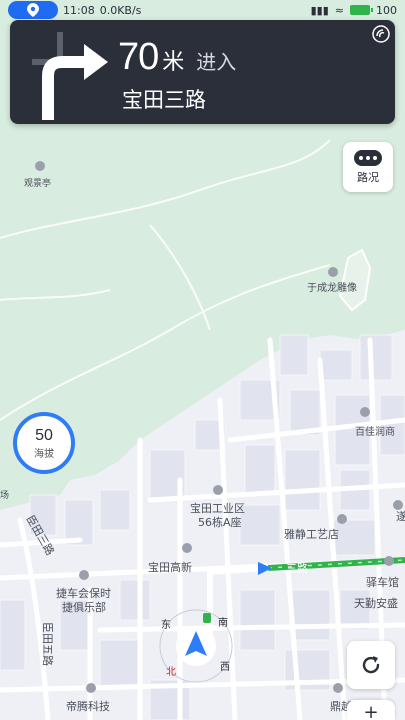 The image size is (405, 720). What do you see at coordinates (217, 508) in the screenshot?
I see `map-label: 宝田工业区` at bounding box center [217, 508].